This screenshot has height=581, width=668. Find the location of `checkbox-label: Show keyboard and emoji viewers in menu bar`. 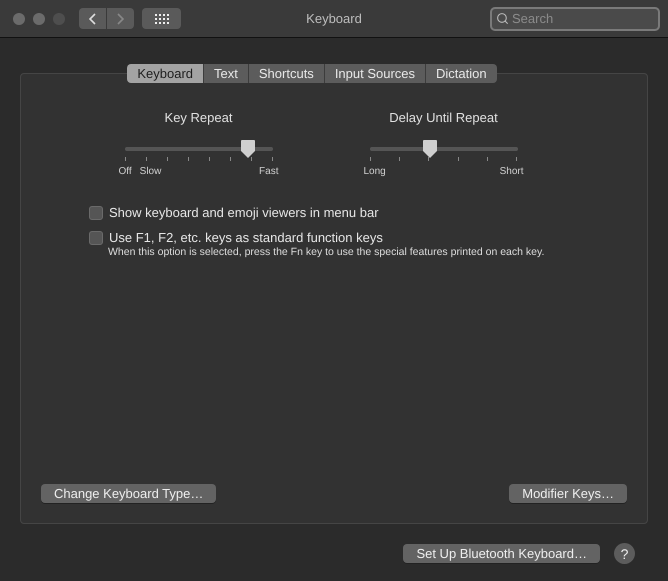

checkbox-label: Show keyboard and emoji viewers in menu bar is located at coordinates (244, 212).